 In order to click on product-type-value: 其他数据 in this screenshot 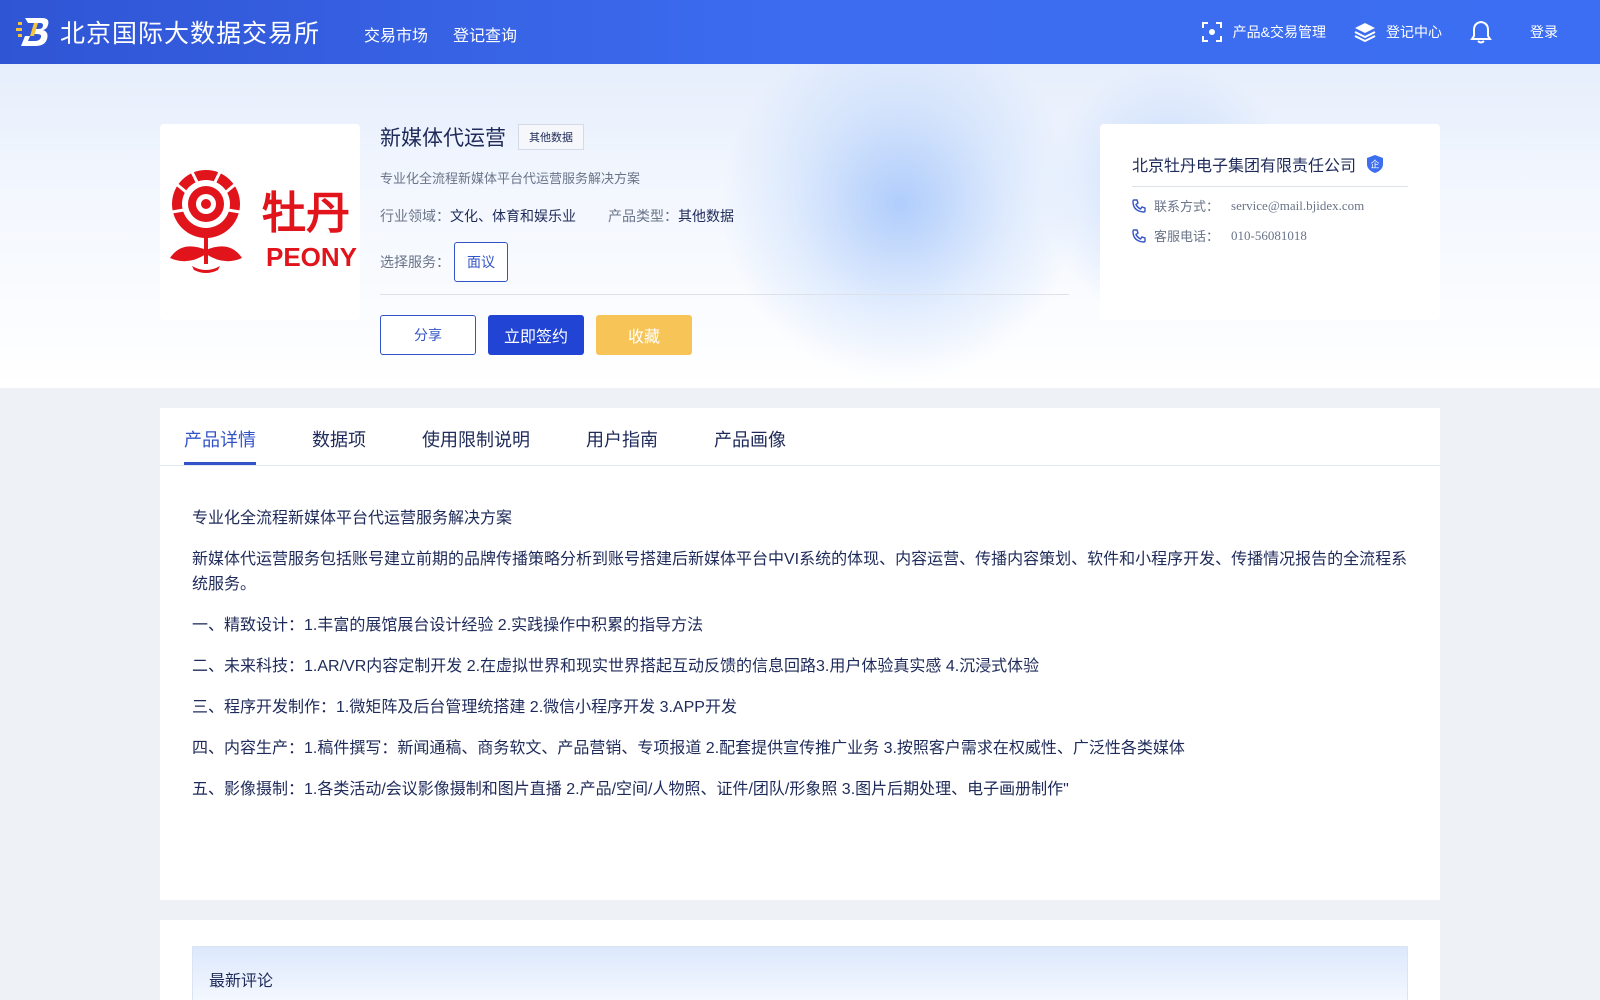, I will do `click(706, 216)`.